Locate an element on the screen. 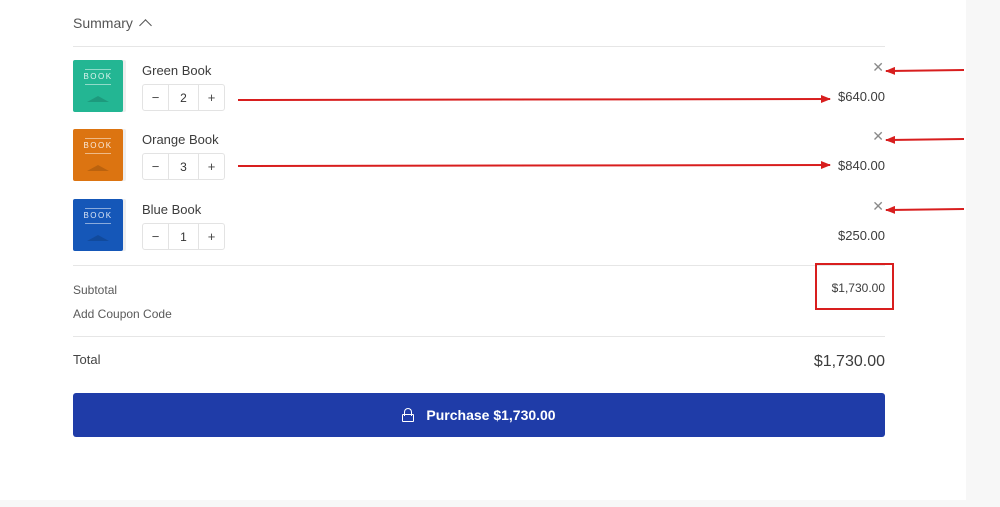 This screenshot has width=1000, height=507. summary-toggle: Summary is located at coordinates (112, 23).